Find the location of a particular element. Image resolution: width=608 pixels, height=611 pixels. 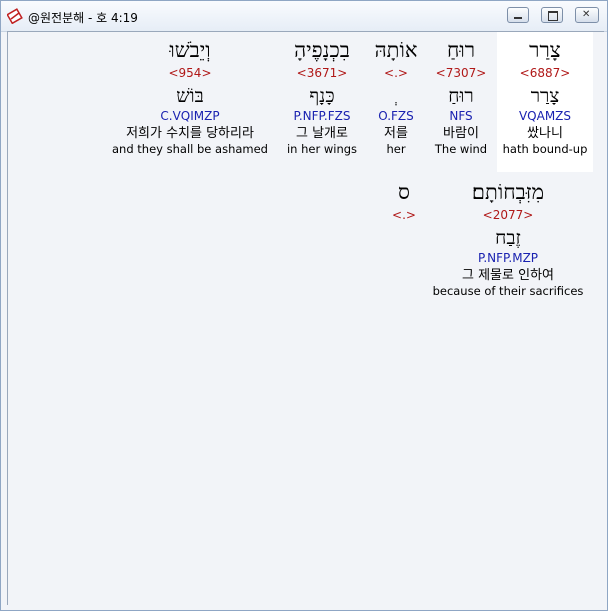

hebrew-word: אוֹתָהּ is located at coordinates (396, 50).